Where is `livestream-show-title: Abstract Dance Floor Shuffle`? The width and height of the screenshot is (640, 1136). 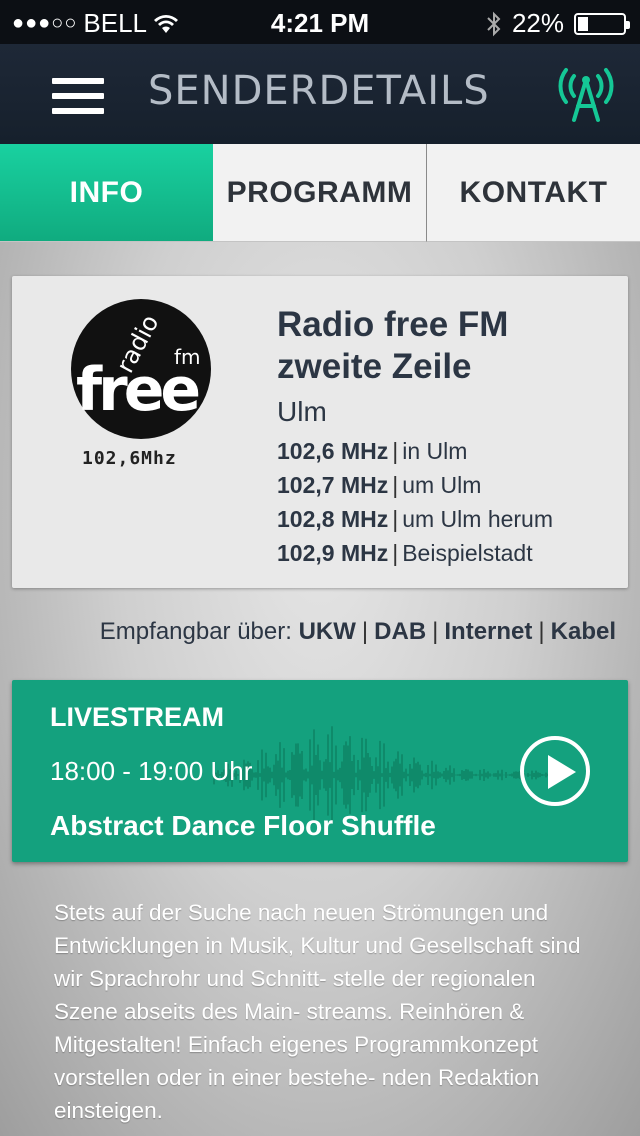
livestream-show-title: Abstract Dance Floor Shuffle is located at coordinates (243, 825).